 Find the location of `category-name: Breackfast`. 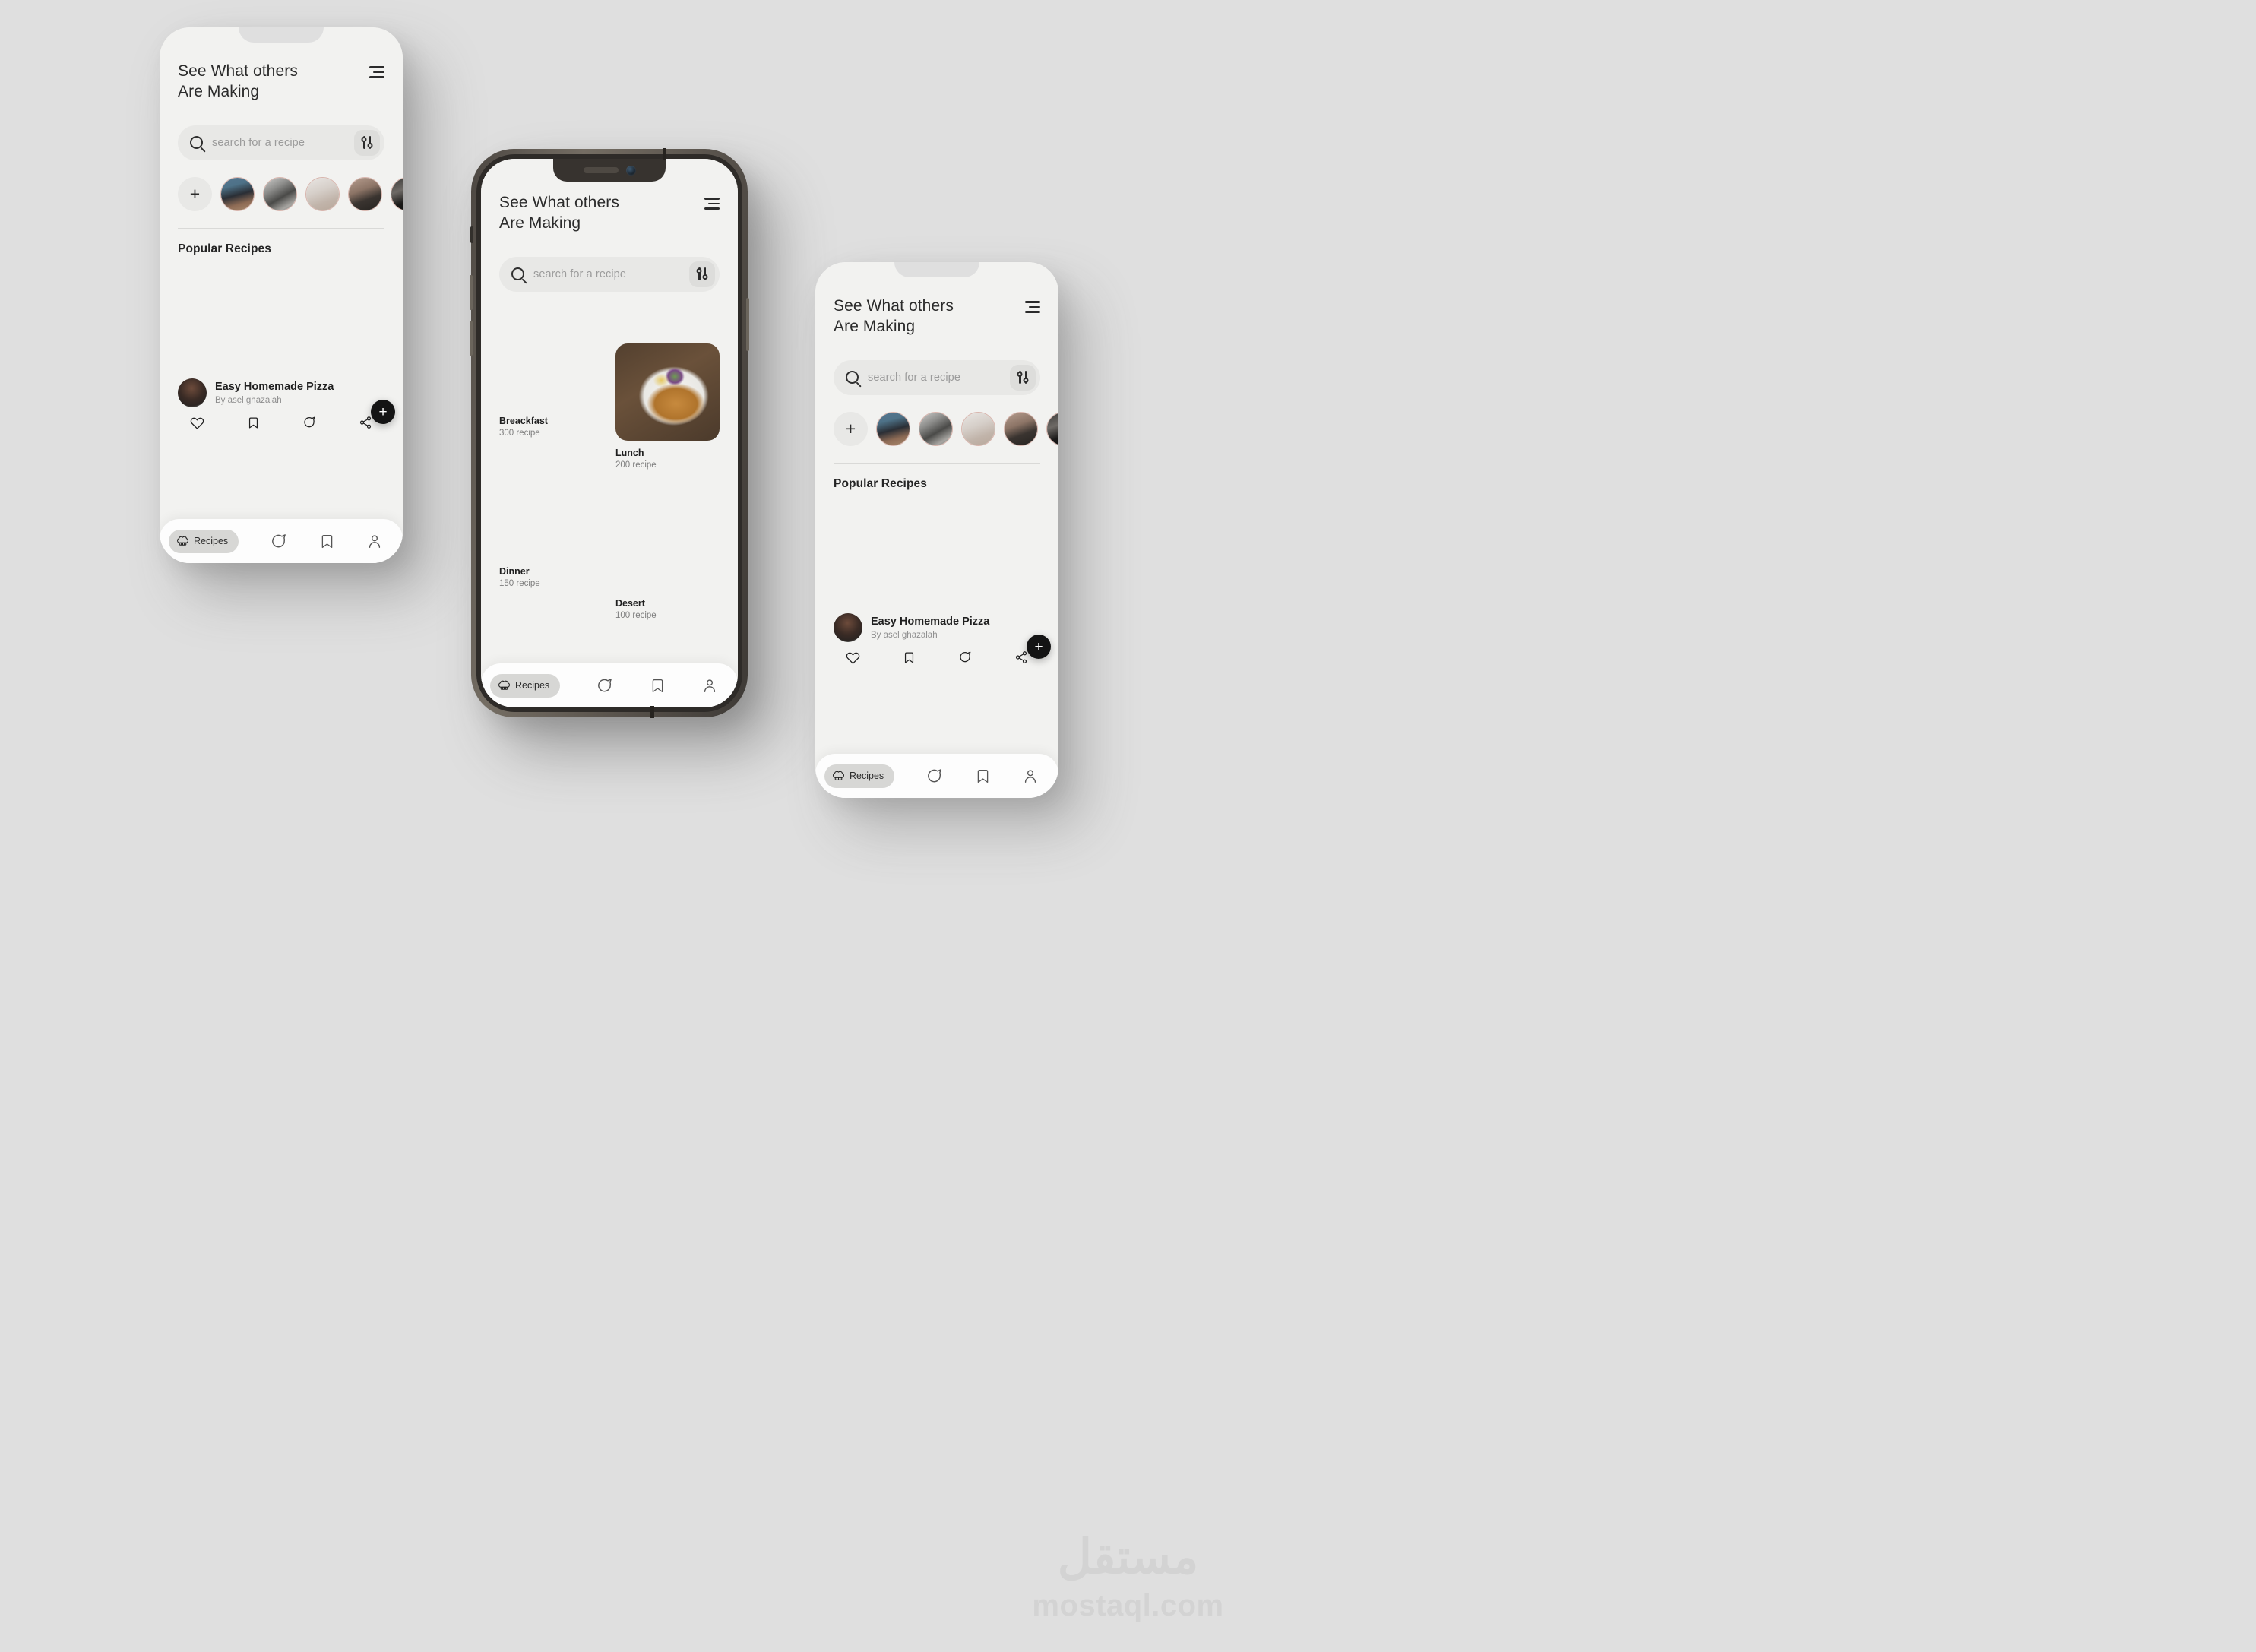

category-name: Breackfast is located at coordinates (523, 420).